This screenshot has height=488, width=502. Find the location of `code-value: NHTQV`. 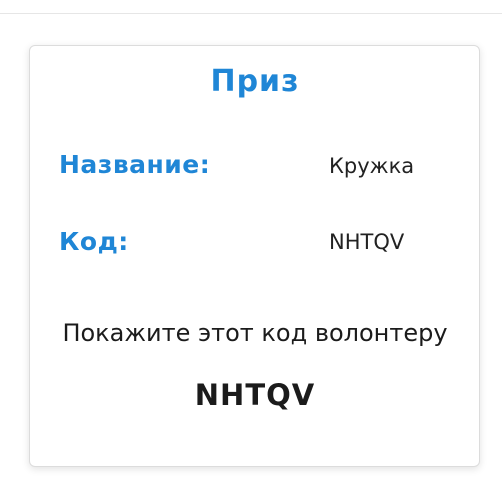

code-value: NHTQV is located at coordinates (367, 242).